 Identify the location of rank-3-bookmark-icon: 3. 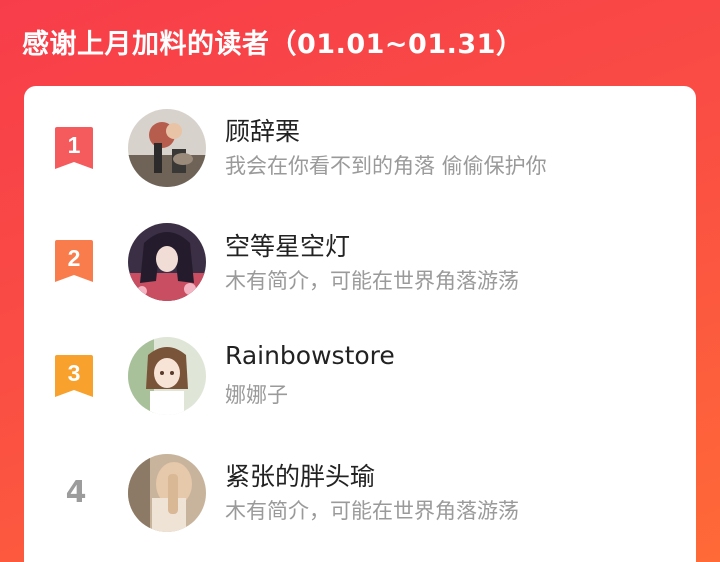
(74, 377).